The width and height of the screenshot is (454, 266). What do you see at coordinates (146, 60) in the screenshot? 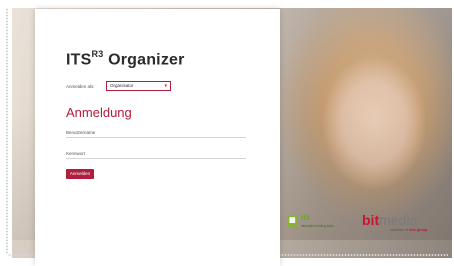
I see `brand-suffix: Organizer` at bounding box center [146, 60].